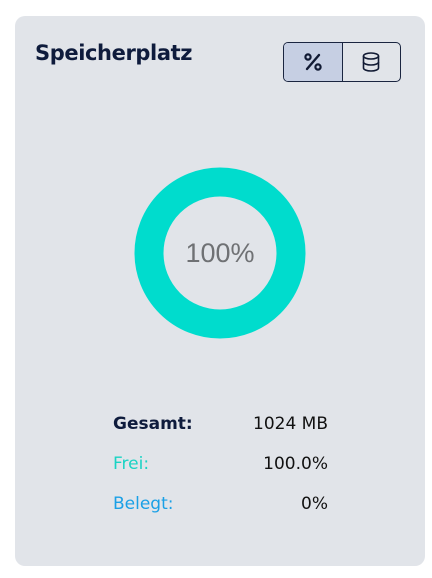 Image resolution: width=432 pixels, height=578 pixels. I want to click on stat-row-used: Belegt: 0%, so click(220, 504).